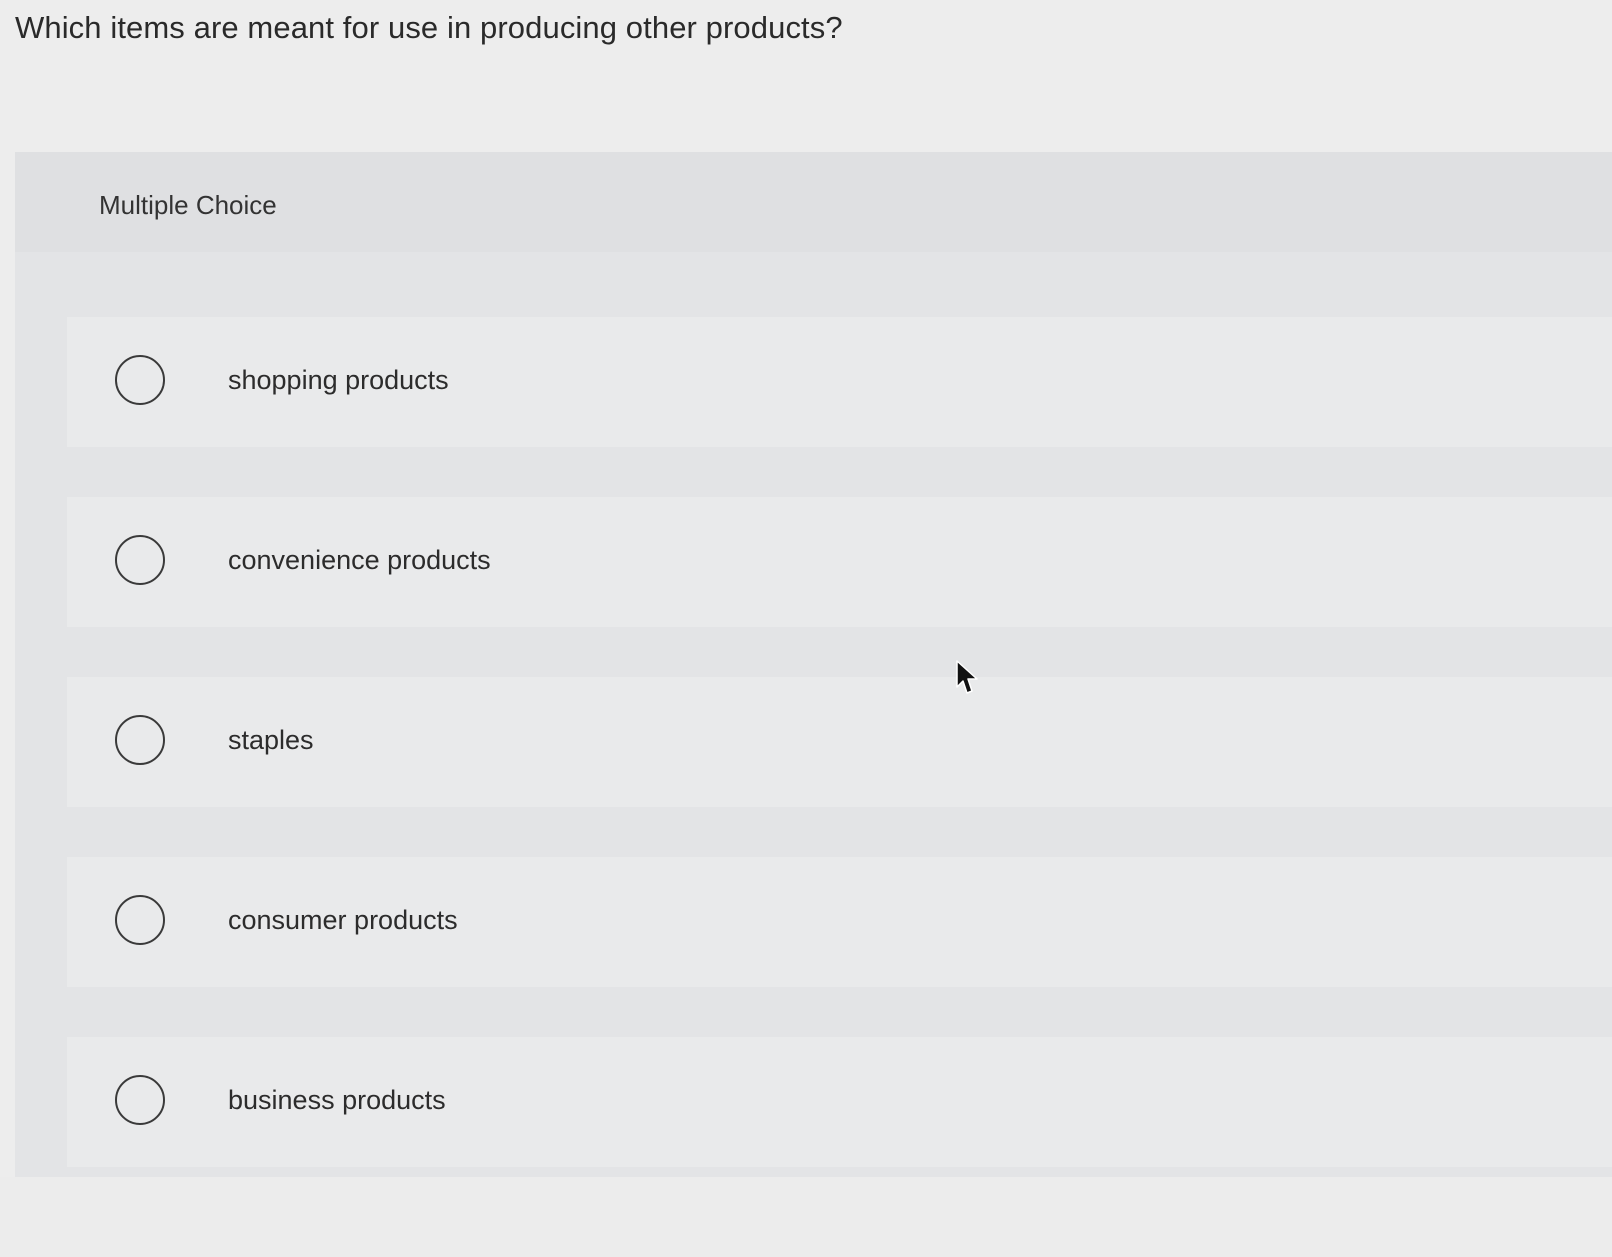  I want to click on choice-option-consumer-products: consumer products, so click(839, 922).